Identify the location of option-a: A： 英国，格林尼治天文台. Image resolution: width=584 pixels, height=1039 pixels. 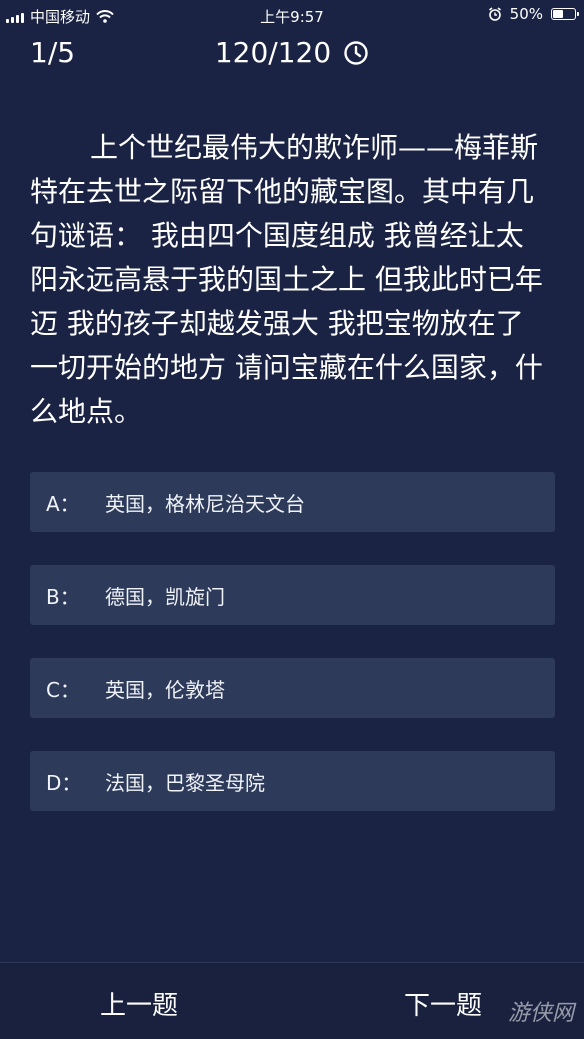
(292, 502).